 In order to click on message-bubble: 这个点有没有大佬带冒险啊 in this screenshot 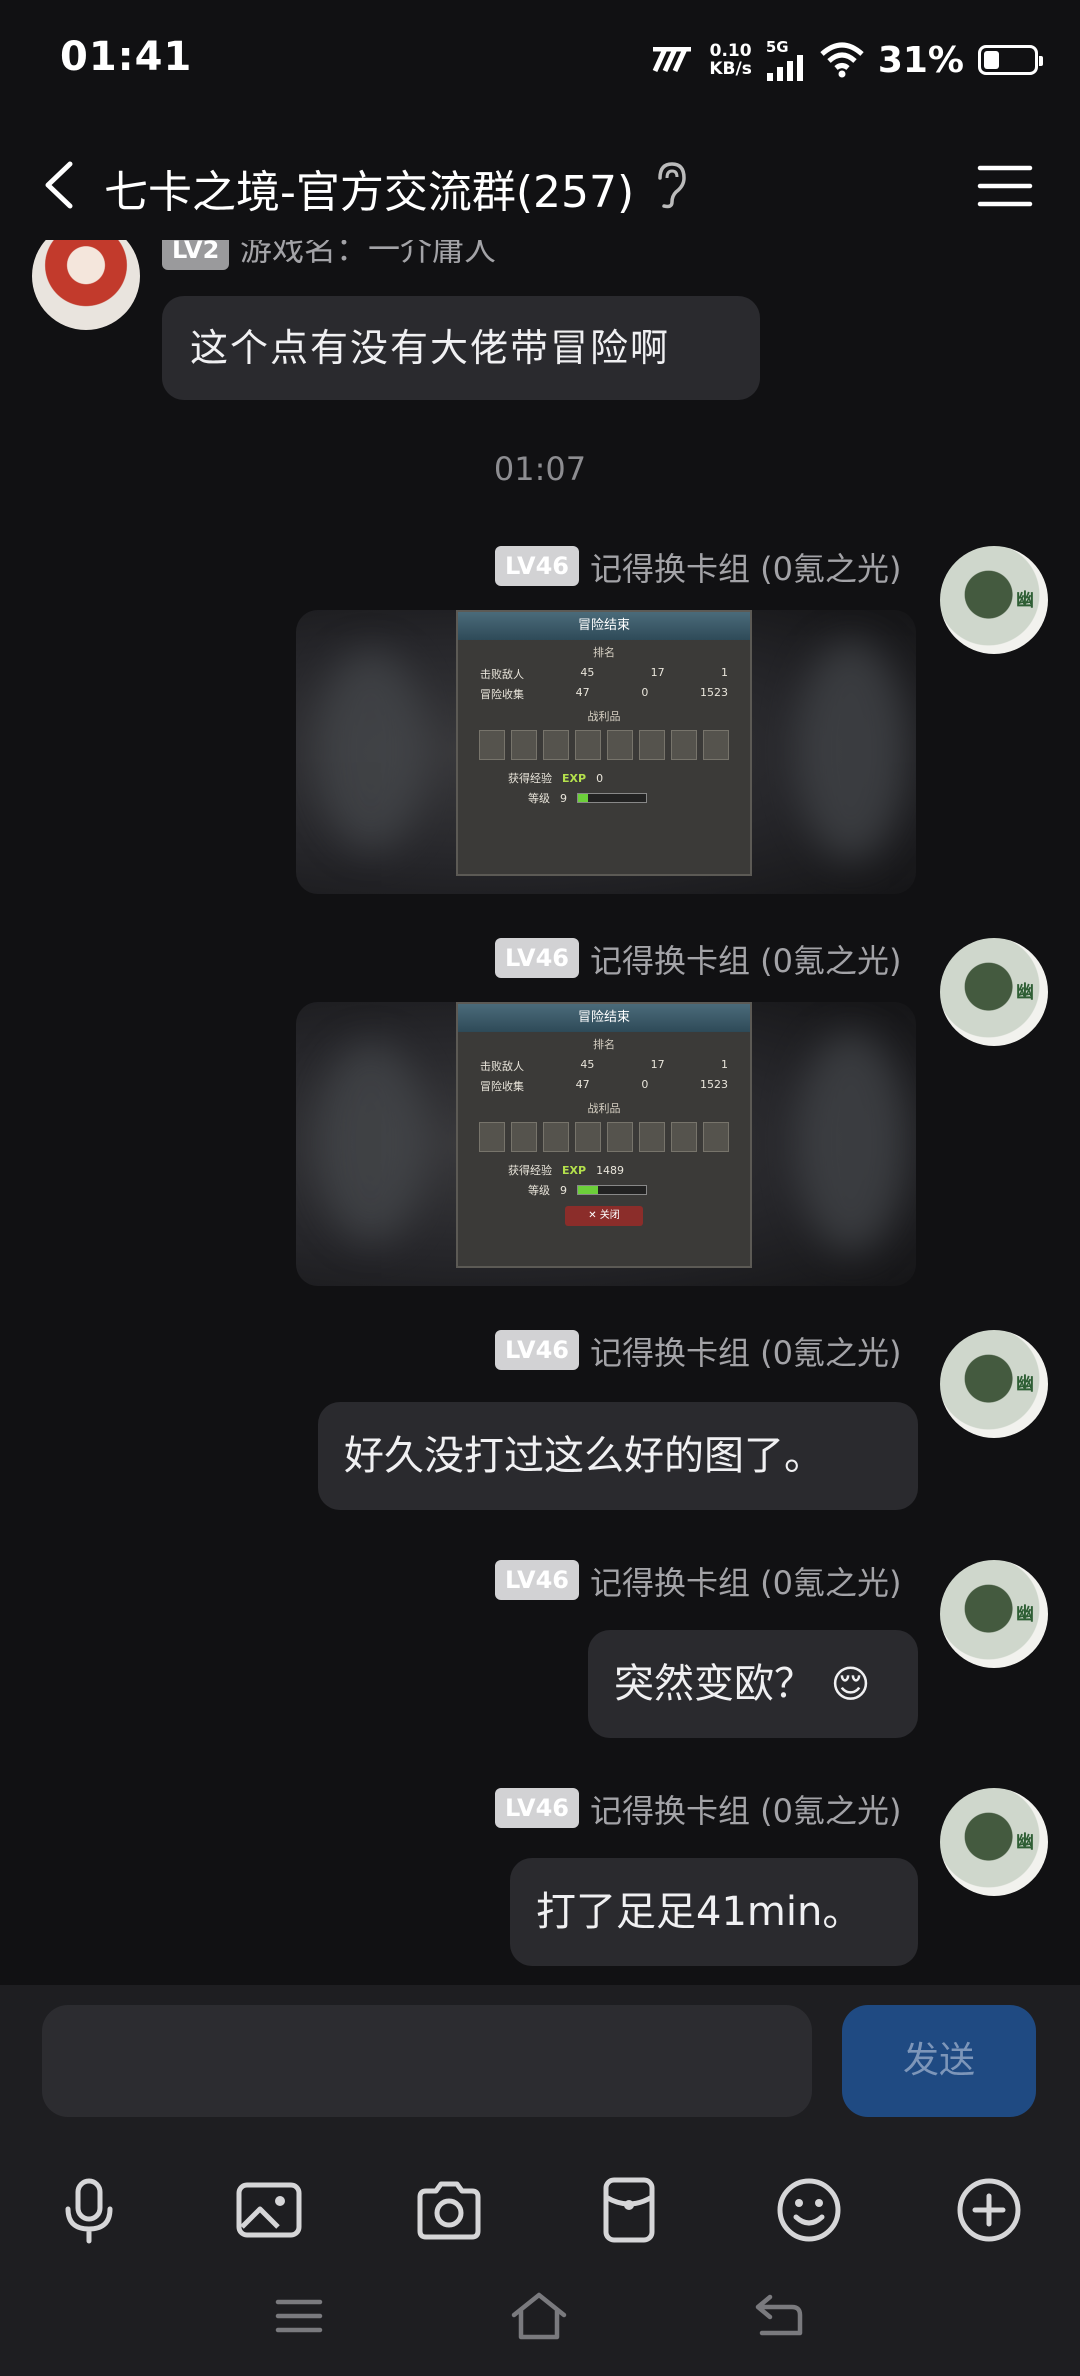, I will do `click(461, 348)`.